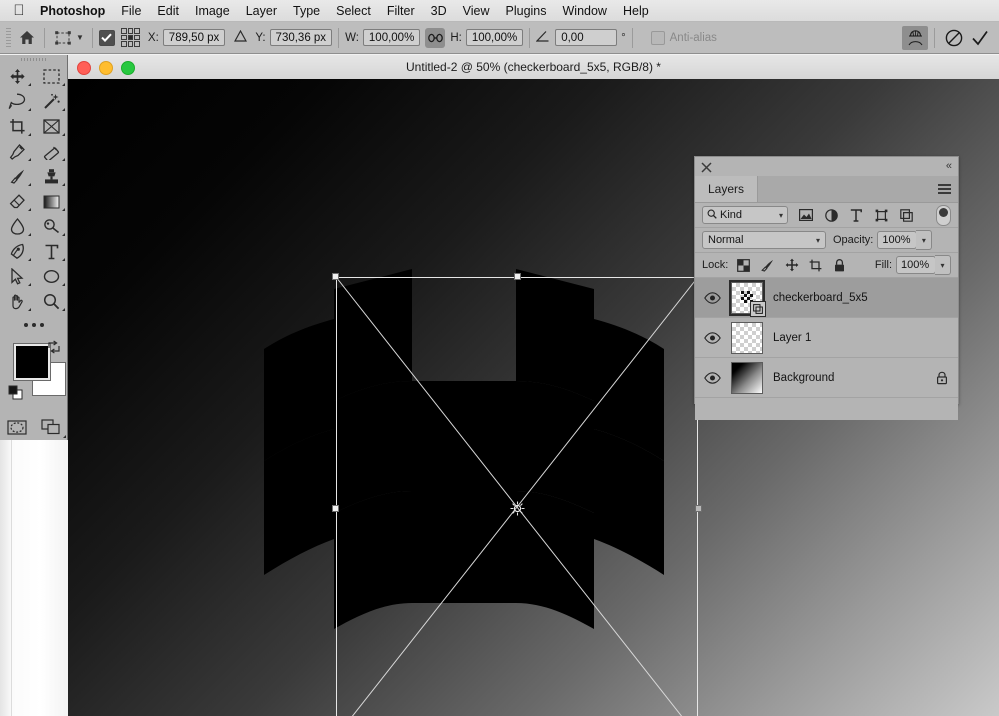  I want to click on type-layer-filter-icon, so click(856, 215).